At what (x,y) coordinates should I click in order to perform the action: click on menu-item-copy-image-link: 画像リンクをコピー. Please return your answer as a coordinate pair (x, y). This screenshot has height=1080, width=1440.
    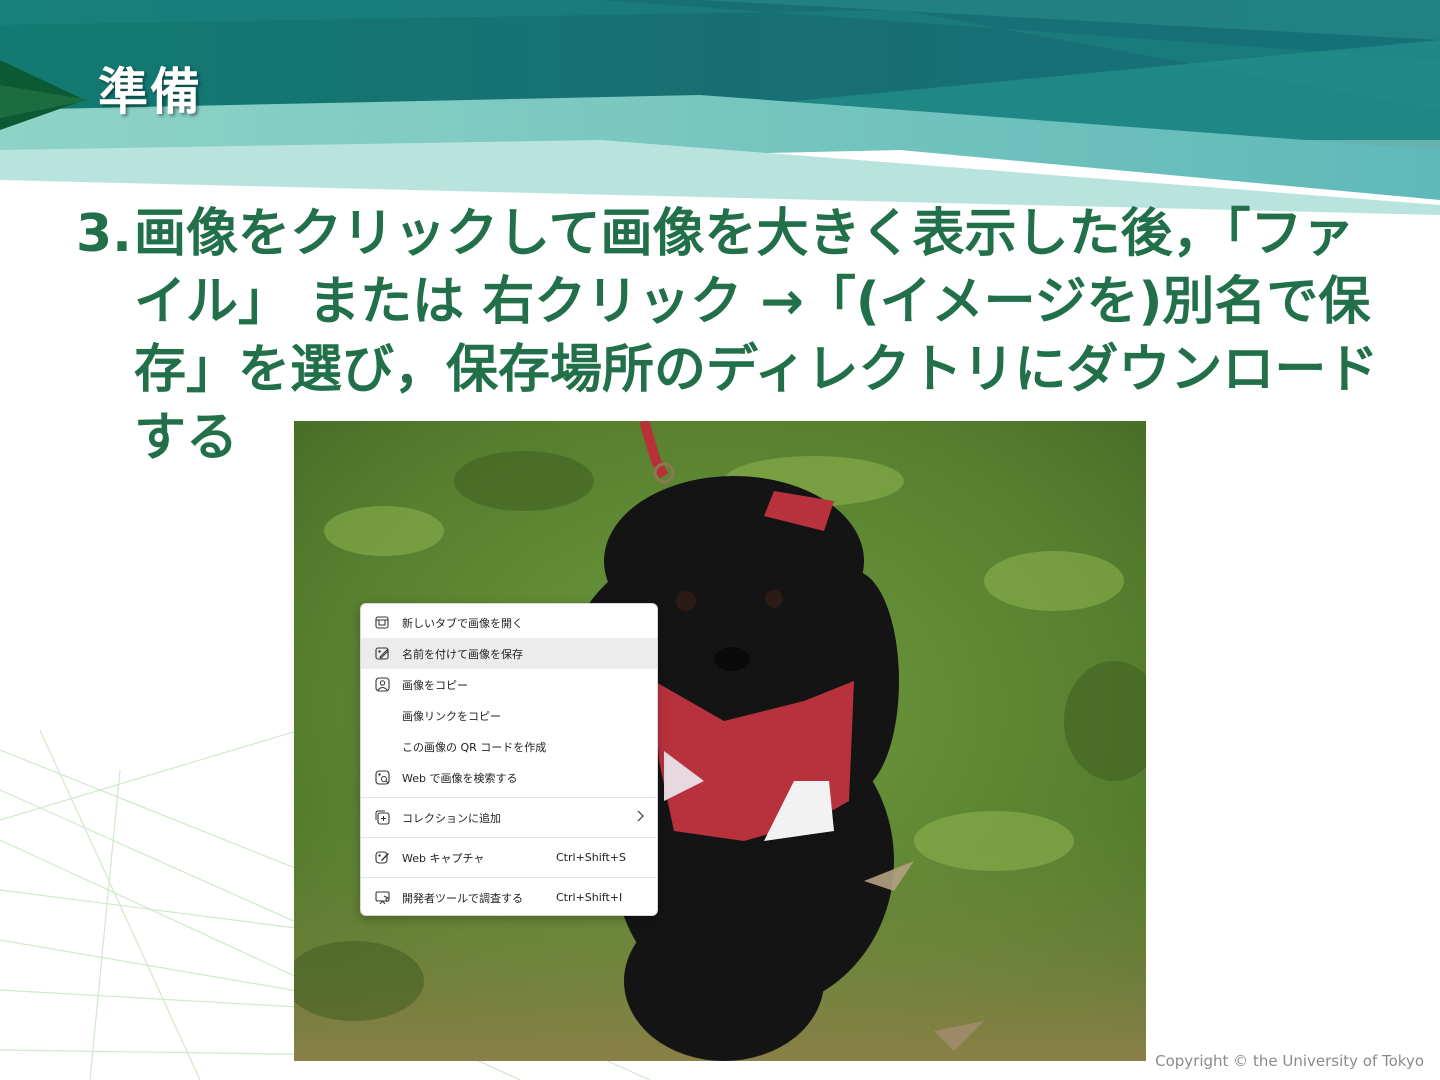
    Looking at the image, I should click on (509, 715).